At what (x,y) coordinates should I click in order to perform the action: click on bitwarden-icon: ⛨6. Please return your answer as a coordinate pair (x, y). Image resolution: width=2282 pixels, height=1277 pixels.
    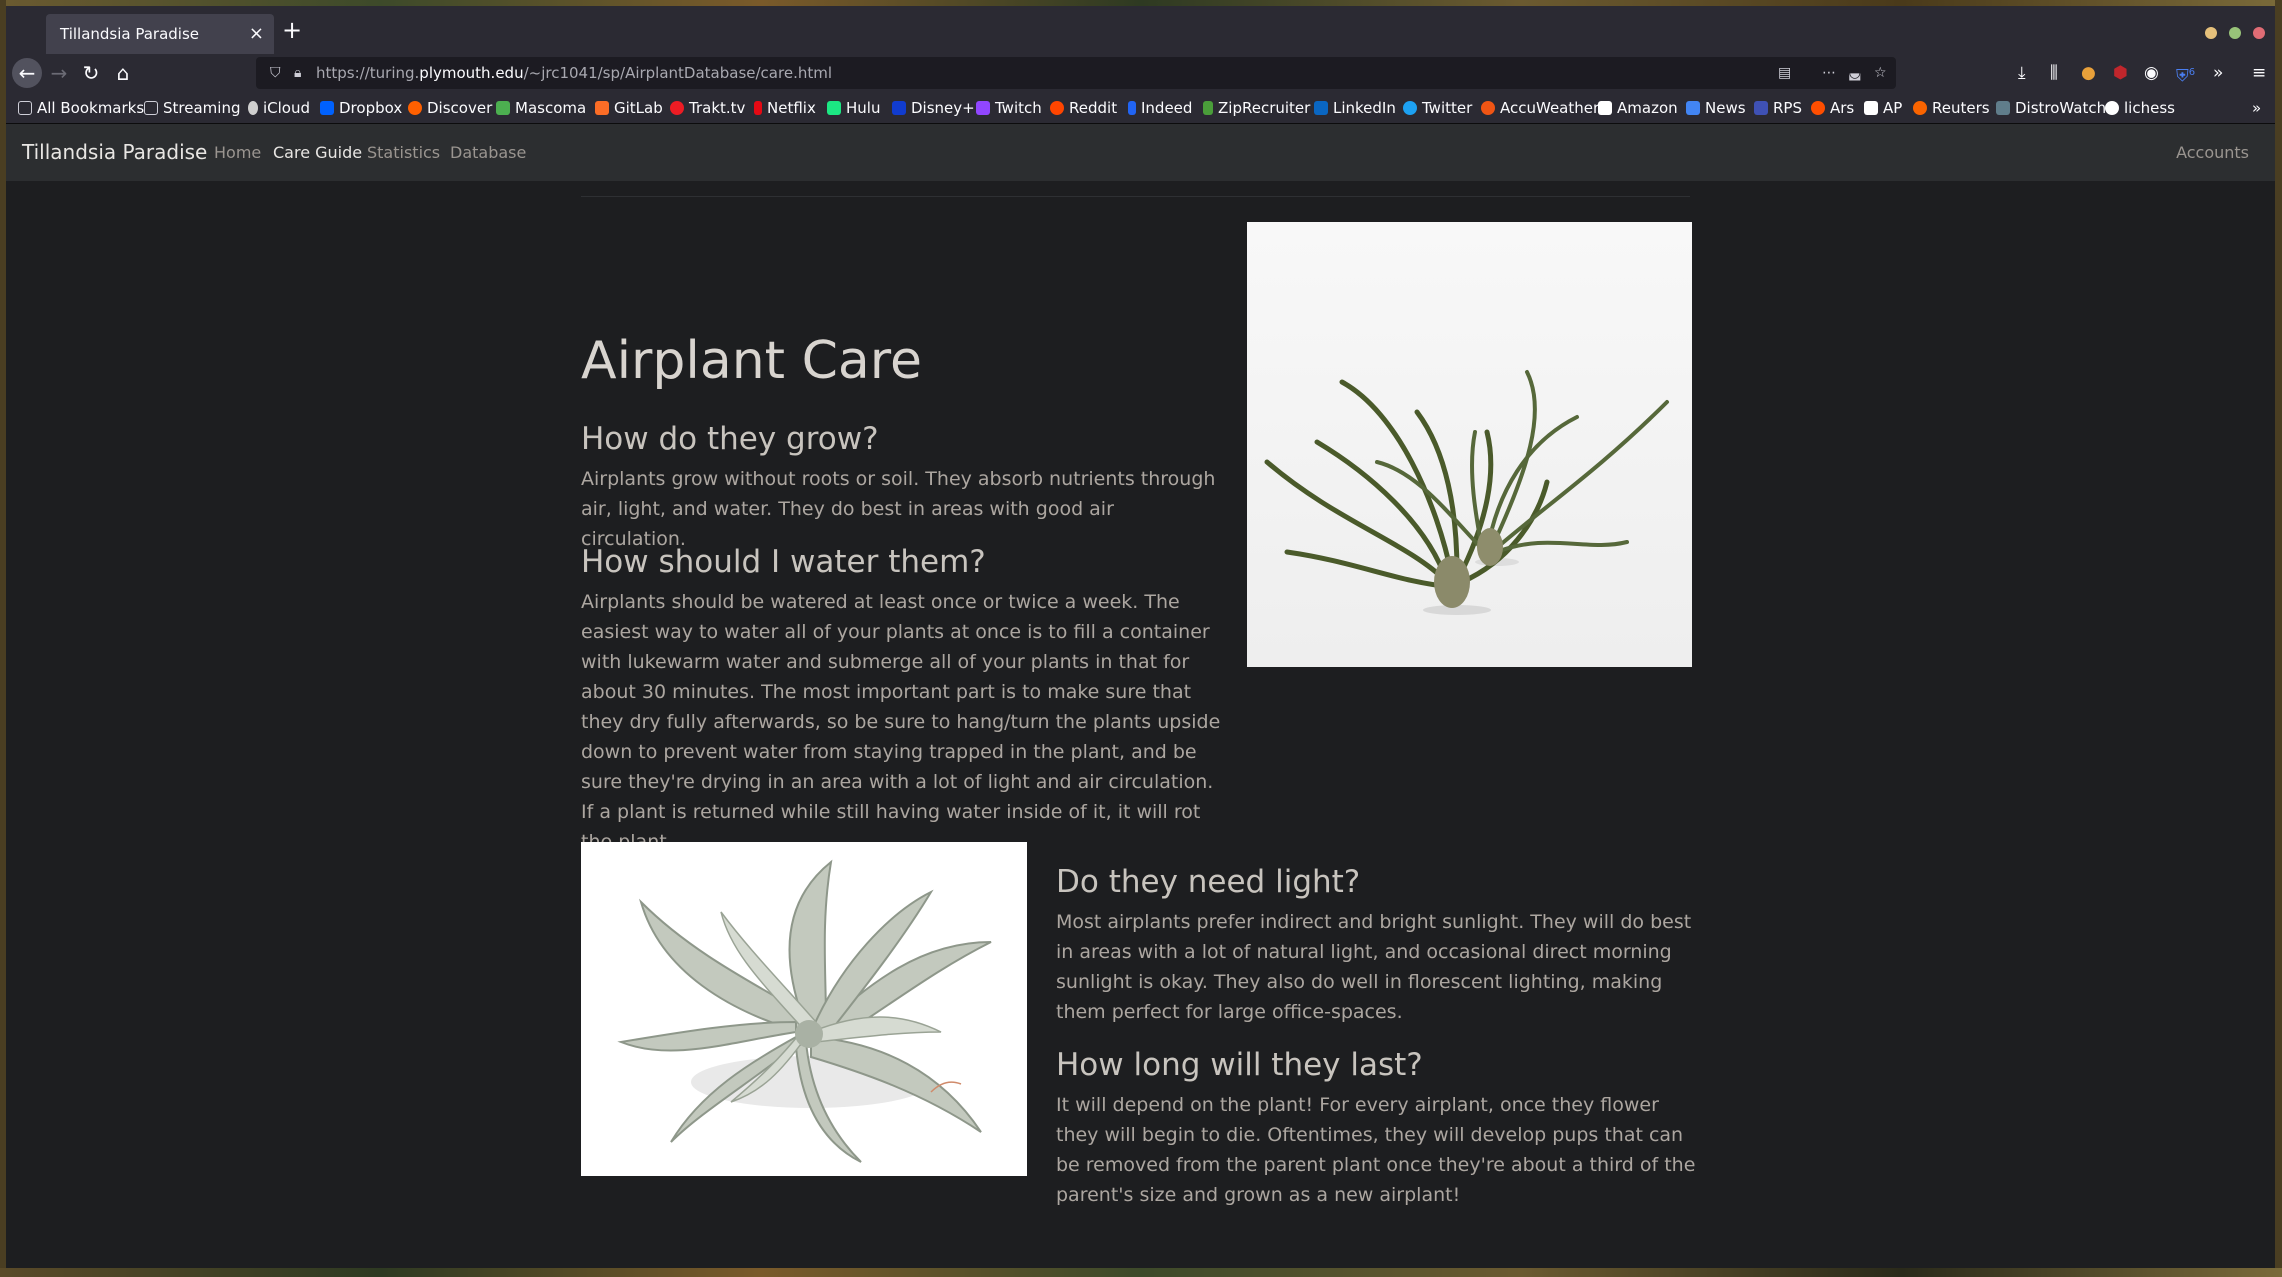
    Looking at the image, I should click on (2185, 75).